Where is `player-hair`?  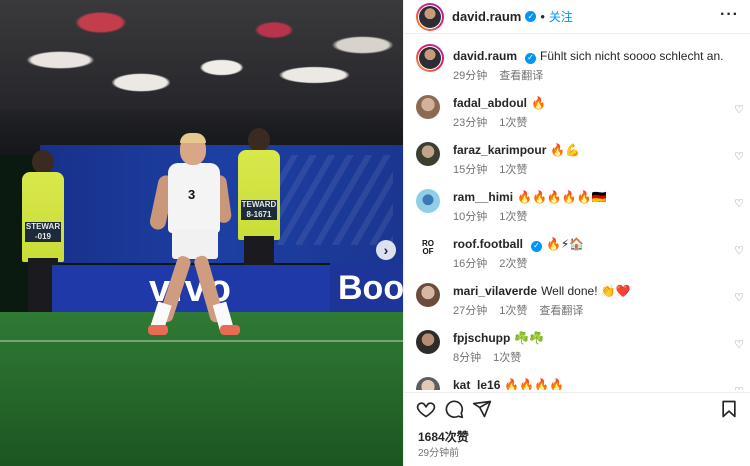 player-hair is located at coordinates (193, 138).